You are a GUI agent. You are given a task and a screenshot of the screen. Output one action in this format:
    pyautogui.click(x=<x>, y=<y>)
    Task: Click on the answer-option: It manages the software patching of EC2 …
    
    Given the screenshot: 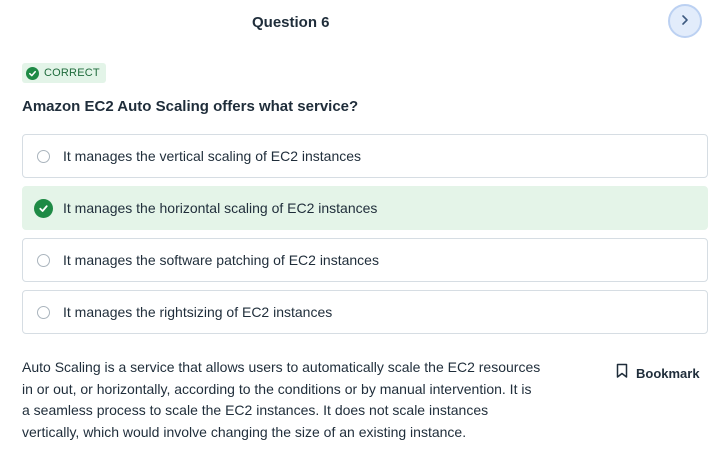 What is the action you would take?
    pyautogui.click(x=365, y=260)
    